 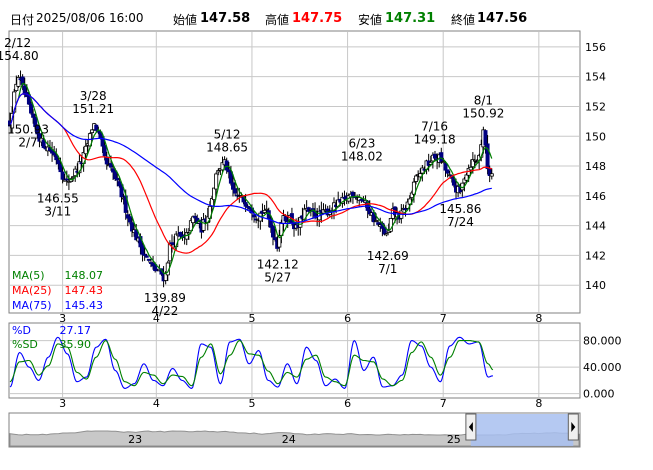 What do you see at coordinates (595, 226) in the screenshot?
I see `price-y-tick-label: 144` at bounding box center [595, 226].